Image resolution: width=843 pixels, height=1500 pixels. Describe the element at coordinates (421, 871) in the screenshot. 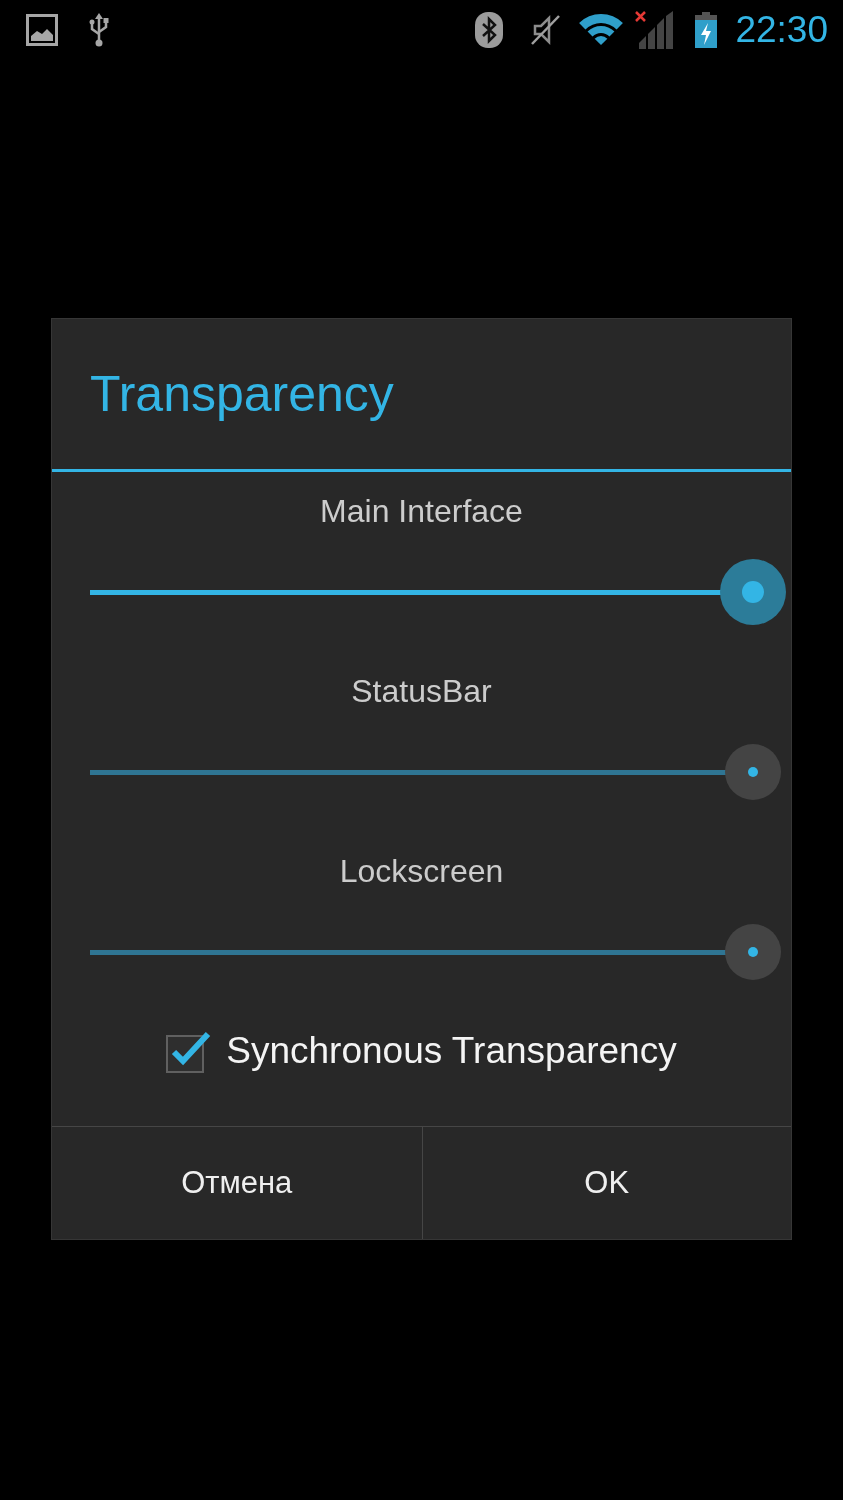

I see `slider-label: Lockscreen` at that location.